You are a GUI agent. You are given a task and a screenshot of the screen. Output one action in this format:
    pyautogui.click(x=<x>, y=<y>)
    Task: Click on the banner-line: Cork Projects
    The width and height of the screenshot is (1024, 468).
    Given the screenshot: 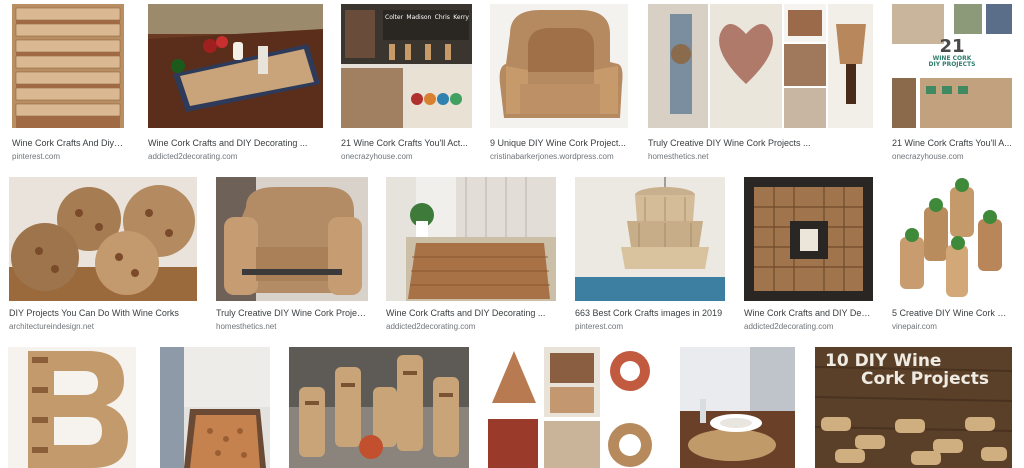 What is the action you would take?
    pyautogui.click(x=925, y=378)
    